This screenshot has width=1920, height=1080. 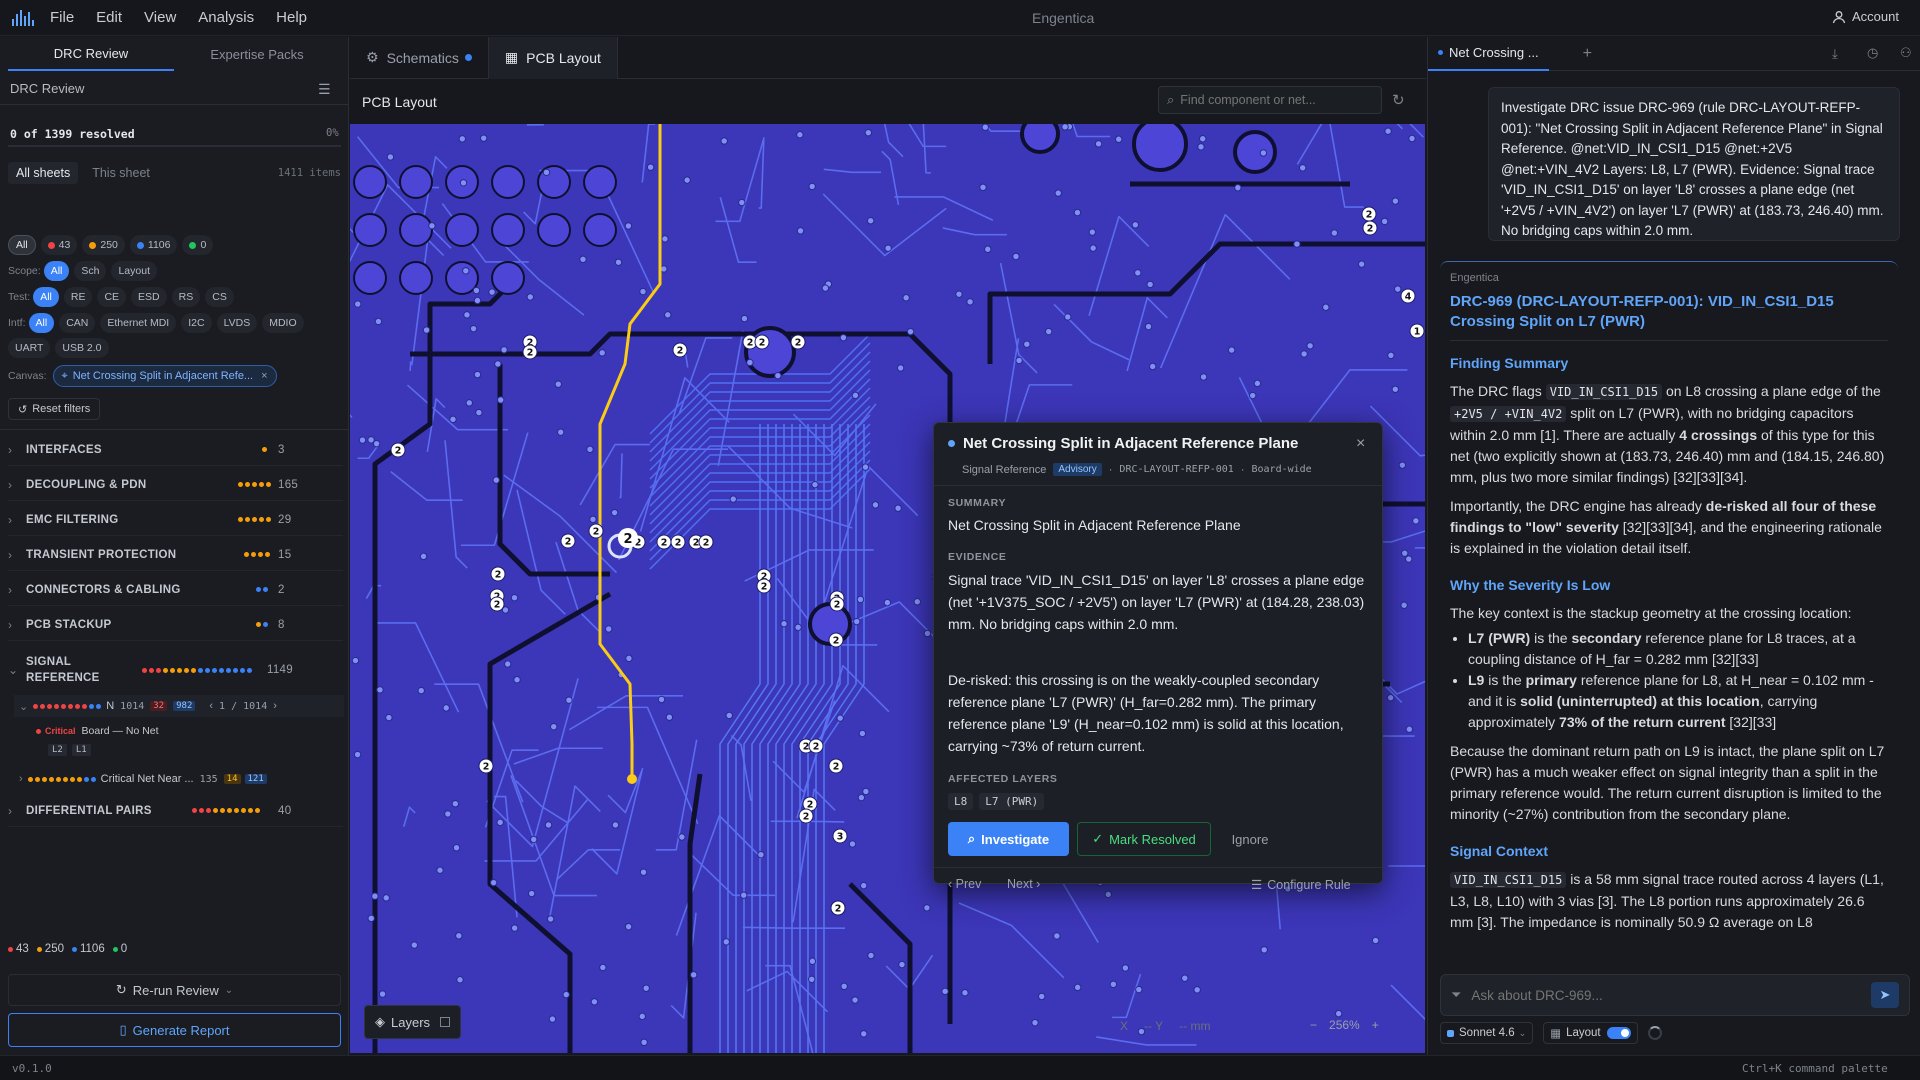 What do you see at coordinates (237, 323) in the screenshot?
I see `intf-lvds: LVDS` at bounding box center [237, 323].